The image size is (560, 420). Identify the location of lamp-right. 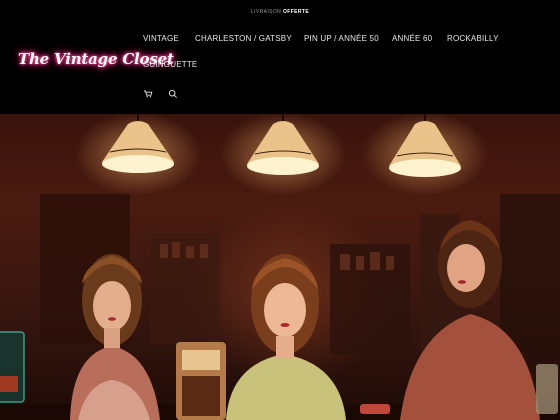
(425, 145).